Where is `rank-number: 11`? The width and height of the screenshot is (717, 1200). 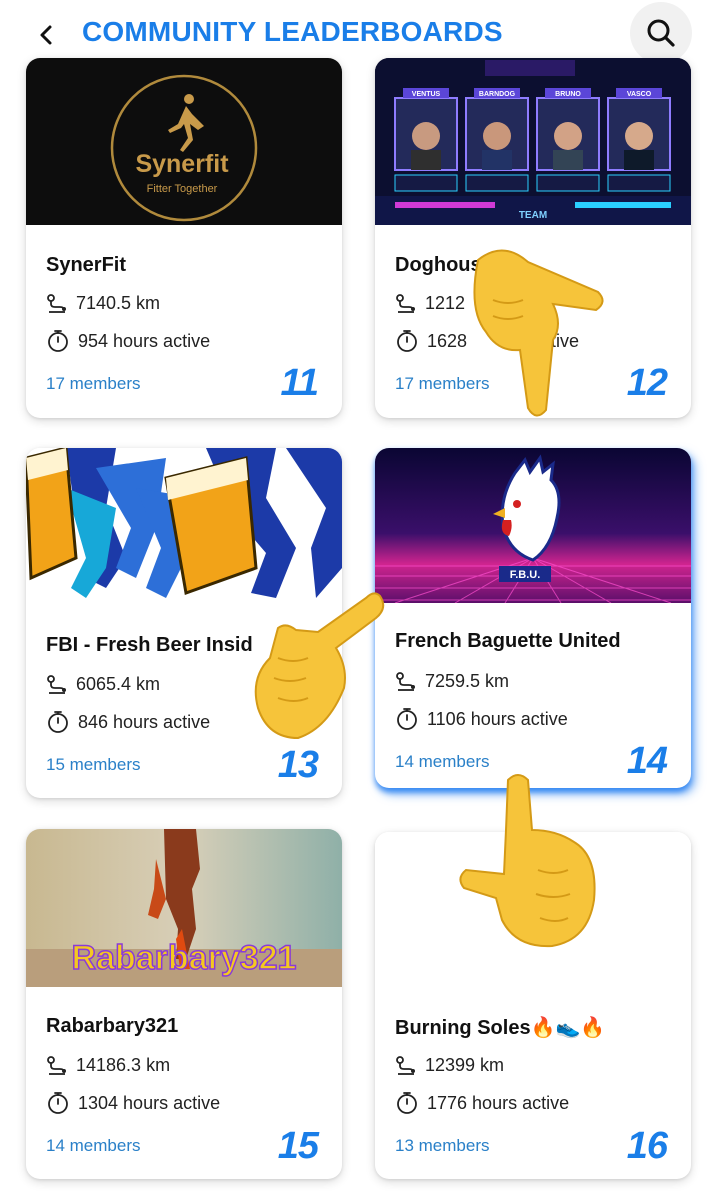
rank-number: 11 is located at coordinates (299, 383).